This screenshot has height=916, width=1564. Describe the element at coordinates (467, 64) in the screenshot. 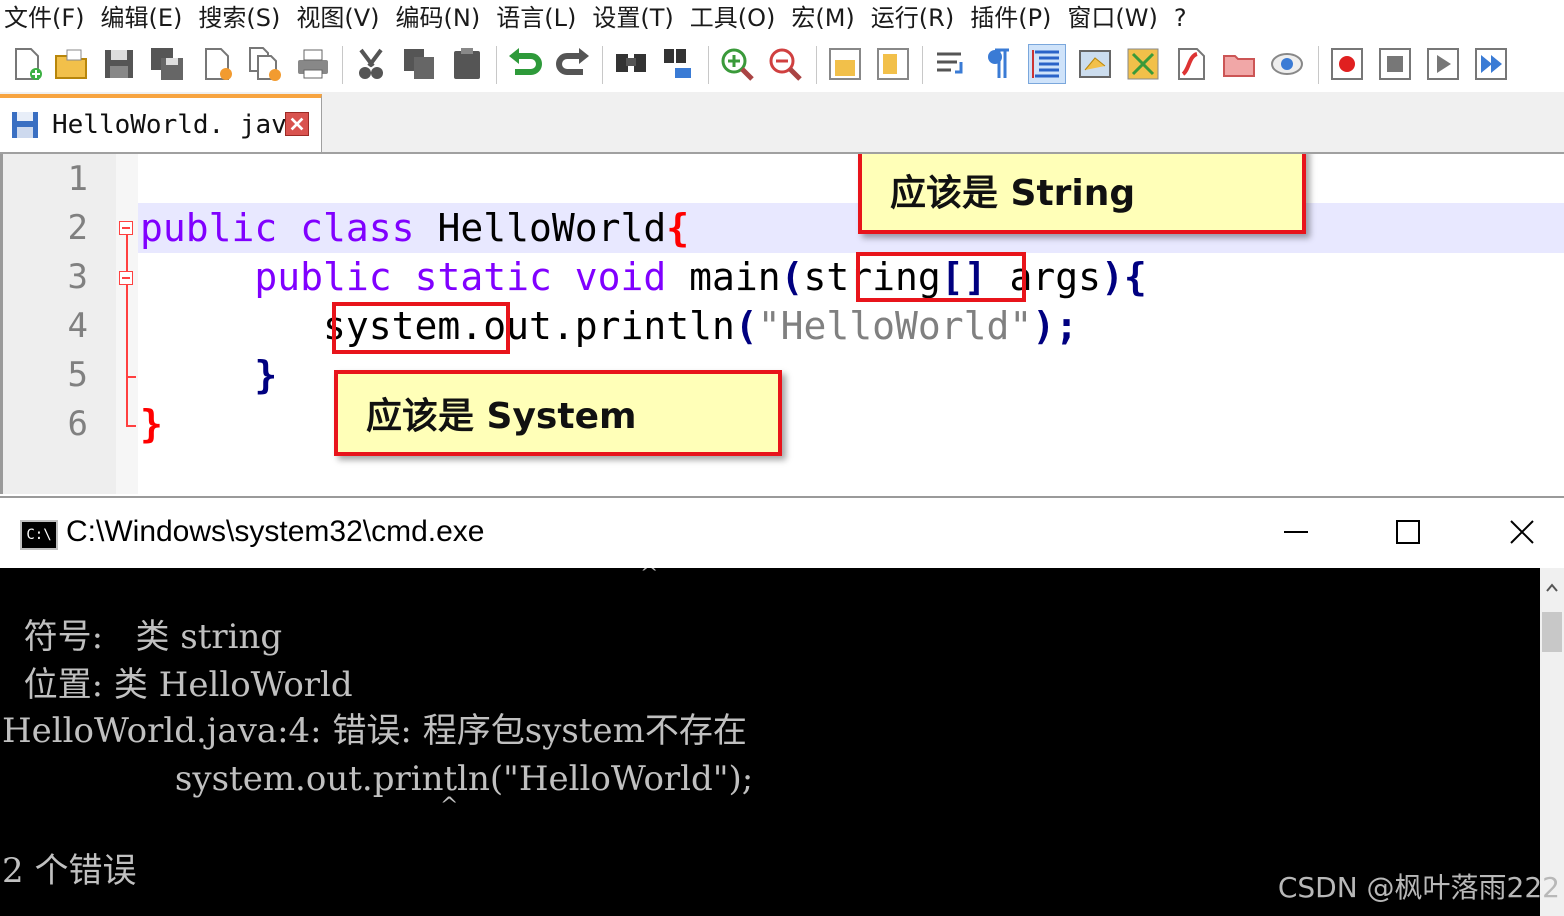

I see `paste-icon` at that location.